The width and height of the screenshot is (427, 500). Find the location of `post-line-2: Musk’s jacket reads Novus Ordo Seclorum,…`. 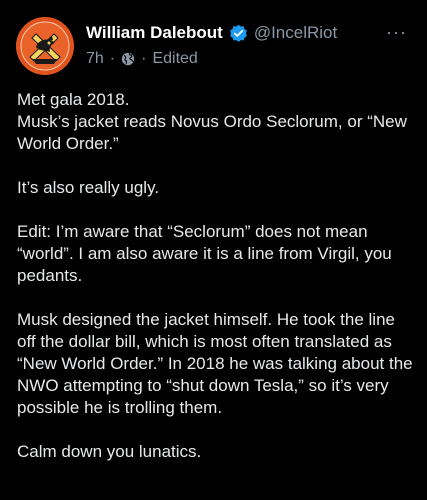

post-line-2: Musk’s jacket reads Novus Ordo Seclorum,… is located at coordinates (212, 132).